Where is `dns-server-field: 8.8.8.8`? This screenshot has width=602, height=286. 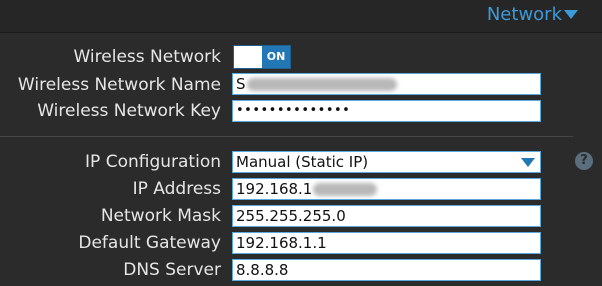
dns-server-field: 8.8.8.8 is located at coordinates (386, 270).